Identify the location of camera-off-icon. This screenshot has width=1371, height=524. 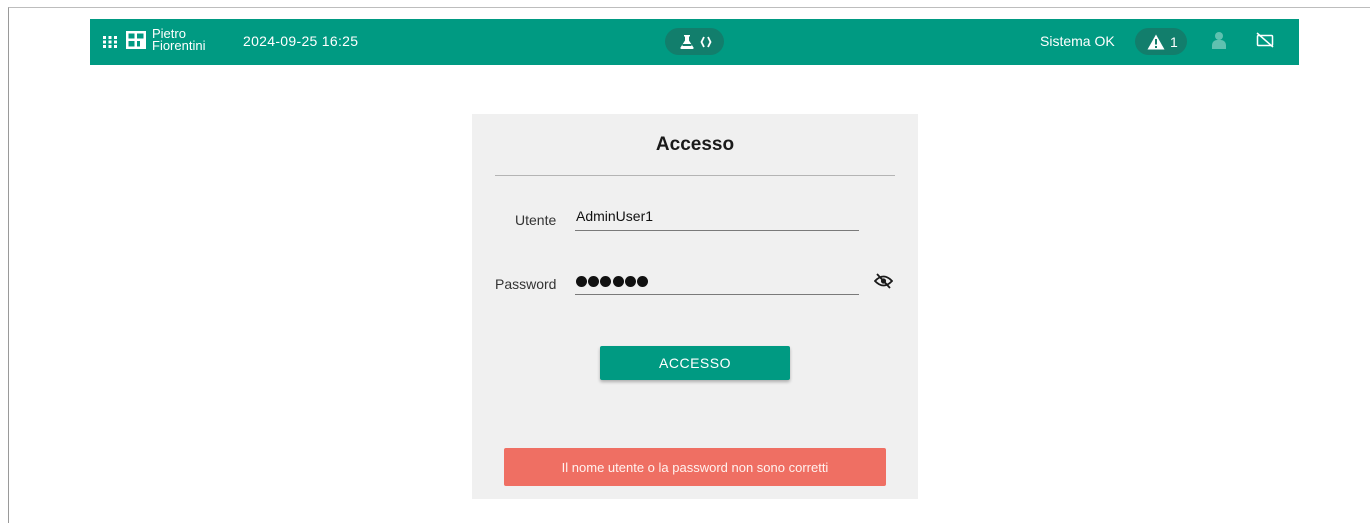
(1265, 42).